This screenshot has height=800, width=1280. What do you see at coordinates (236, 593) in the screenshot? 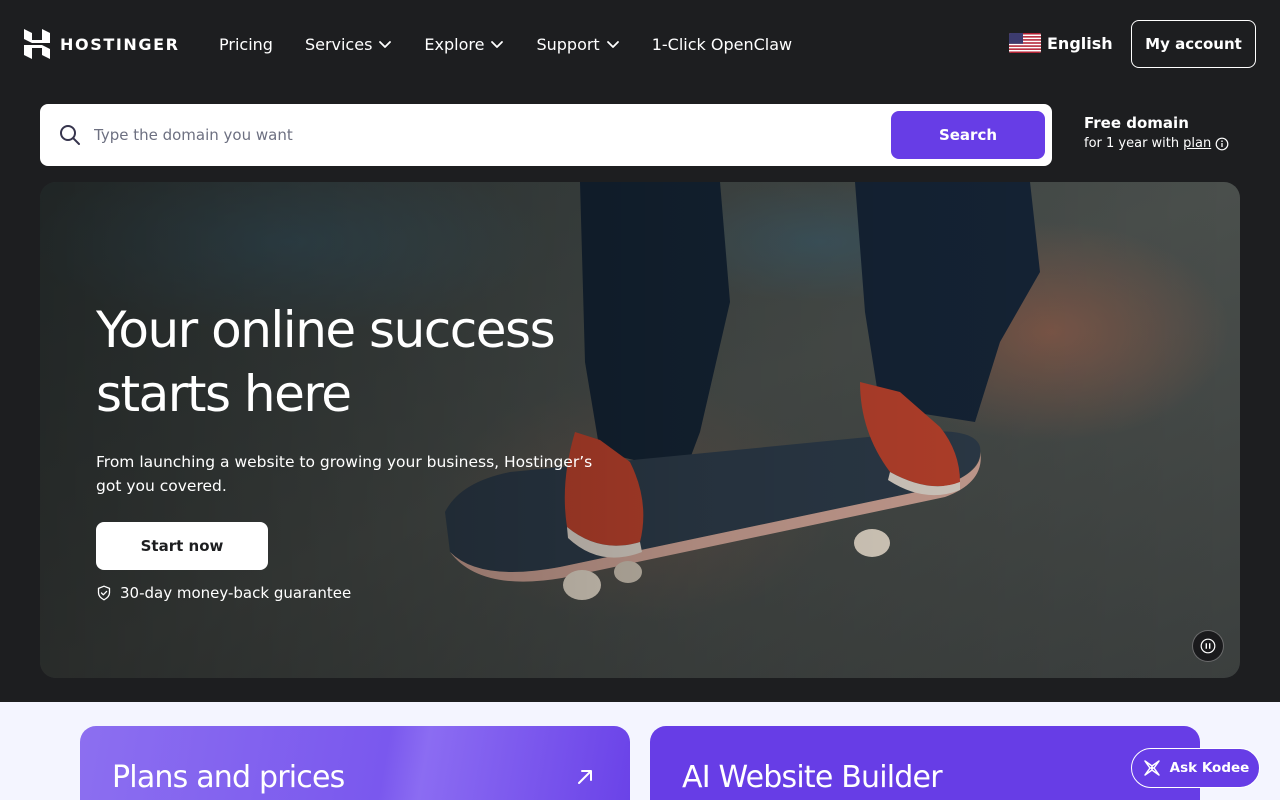
I see `guarantee-text: 30-day money-back guarantee` at bounding box center [236, 593].